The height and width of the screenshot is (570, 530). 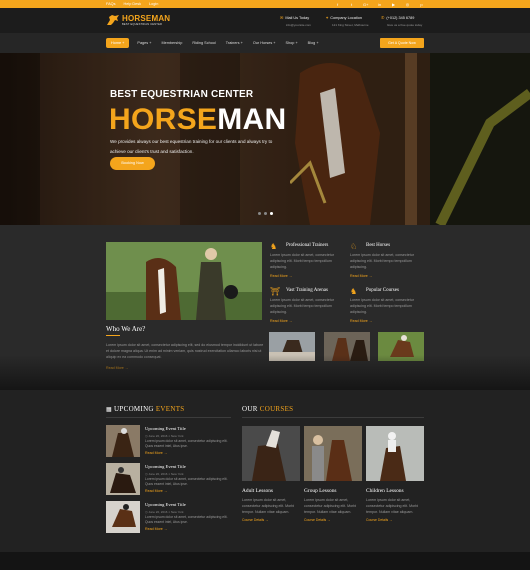 I want to click on about-title-text: Who We Are?, so click(x=126, y=329).